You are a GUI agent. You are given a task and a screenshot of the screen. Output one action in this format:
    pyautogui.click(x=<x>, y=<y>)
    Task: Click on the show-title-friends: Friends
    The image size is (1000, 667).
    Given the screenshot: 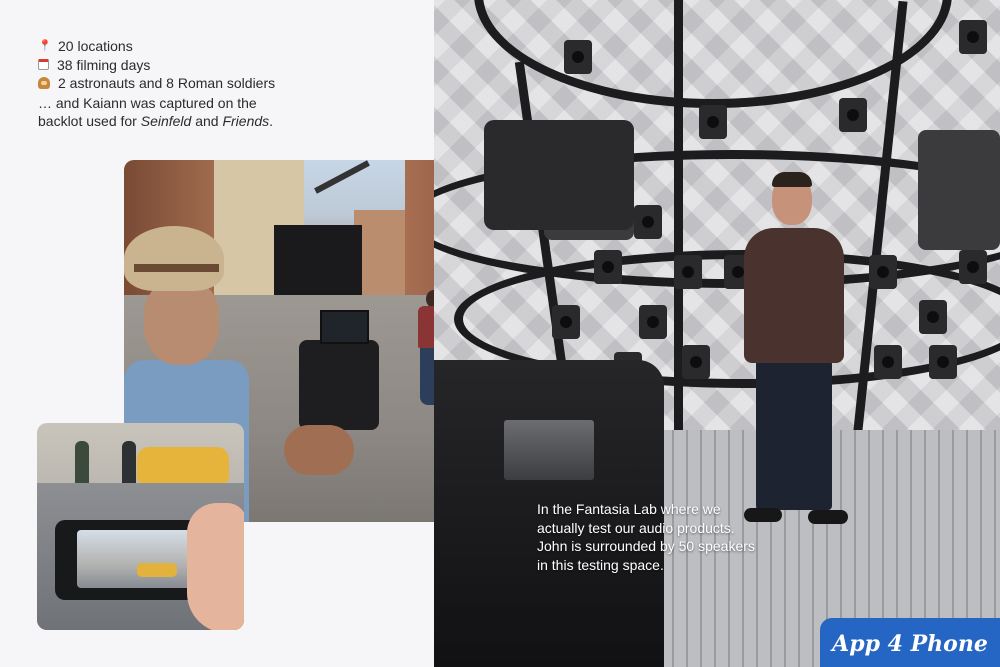 What is the action you would take?
    pyautogui.click(x=246, y=121)
    